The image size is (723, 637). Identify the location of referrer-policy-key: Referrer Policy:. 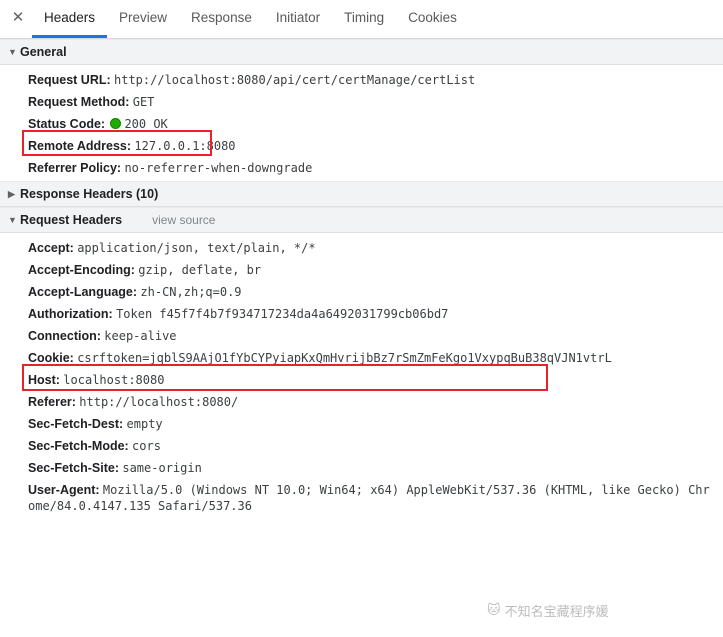
(75, 168).